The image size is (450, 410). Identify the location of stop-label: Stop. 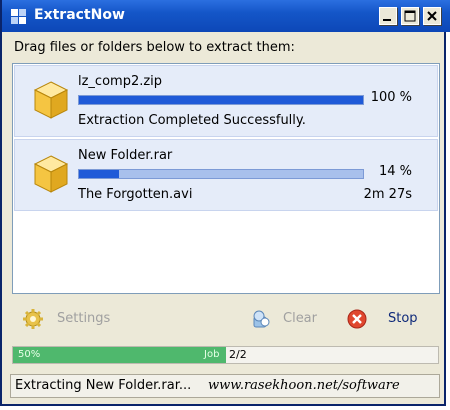
(403, 318).